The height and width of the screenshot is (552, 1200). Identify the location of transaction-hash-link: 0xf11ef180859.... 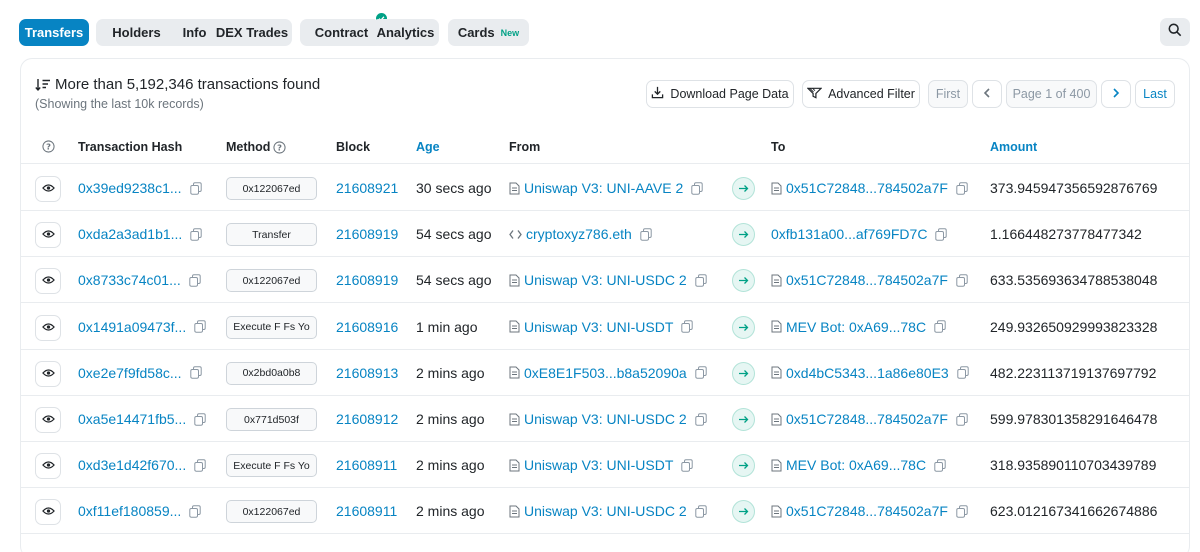
(129, 511).